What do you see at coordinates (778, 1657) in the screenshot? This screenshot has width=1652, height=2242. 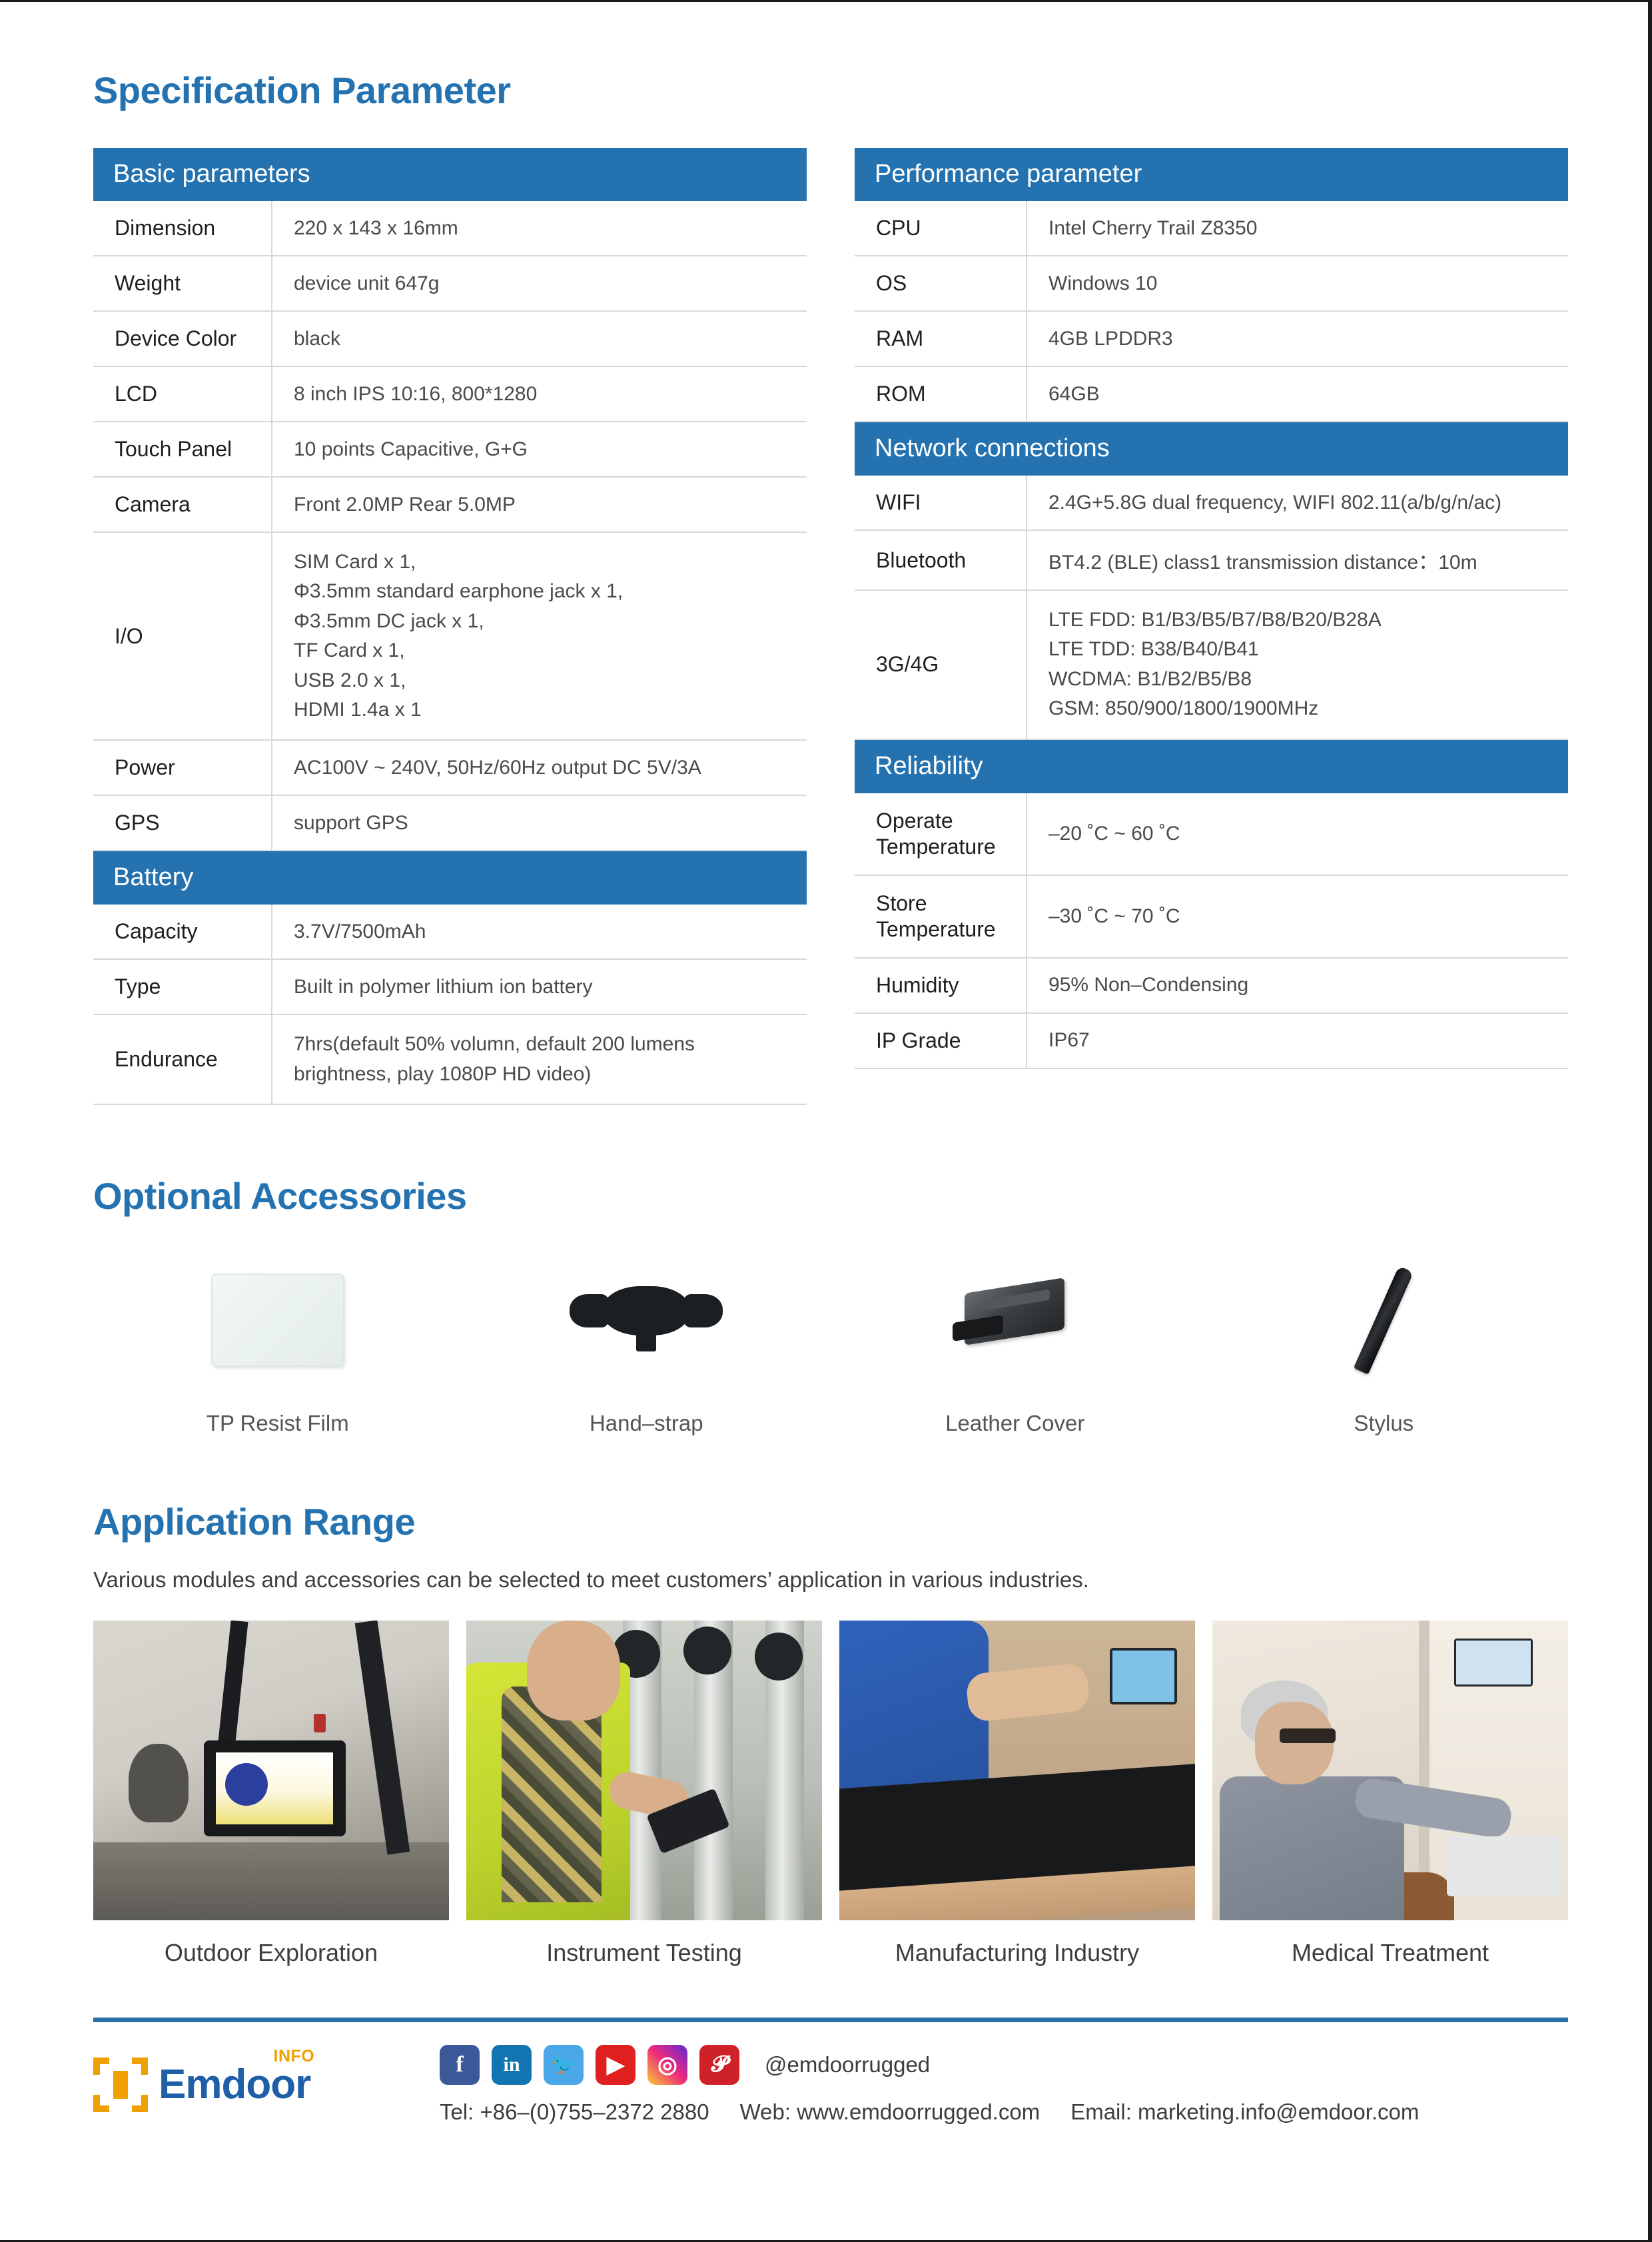 I see `valve-wheel` at bounding box center [778, 1657].